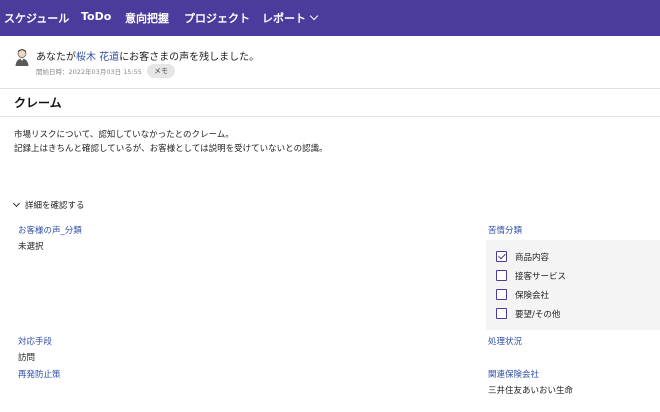  What do you see at coordinates (22, 57) in the screenshot?
I see `avatar` at bounding box center [22, 57].